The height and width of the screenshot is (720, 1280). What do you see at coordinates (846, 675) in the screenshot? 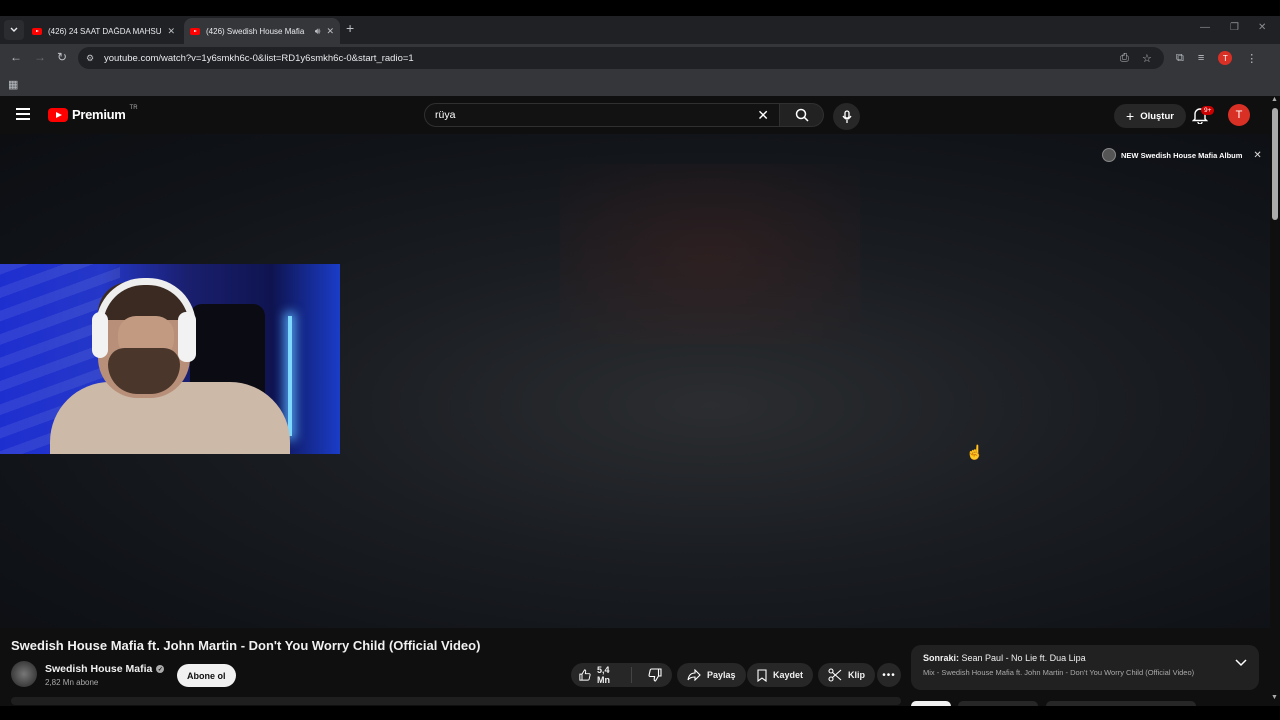
I see `clip-button: Klip` at bounding box center [846, 675].